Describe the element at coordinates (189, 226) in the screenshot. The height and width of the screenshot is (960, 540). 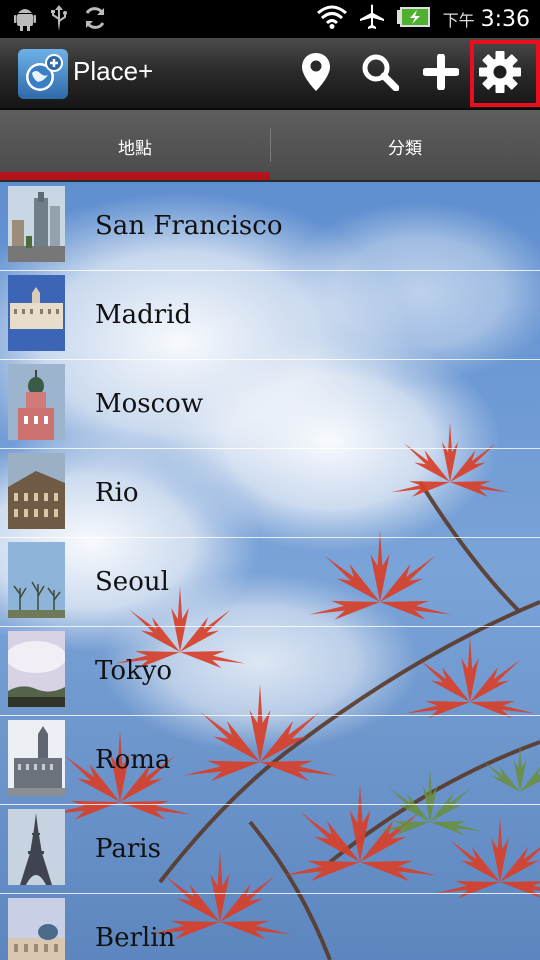
I see `place-name: San Francisco` at that location.